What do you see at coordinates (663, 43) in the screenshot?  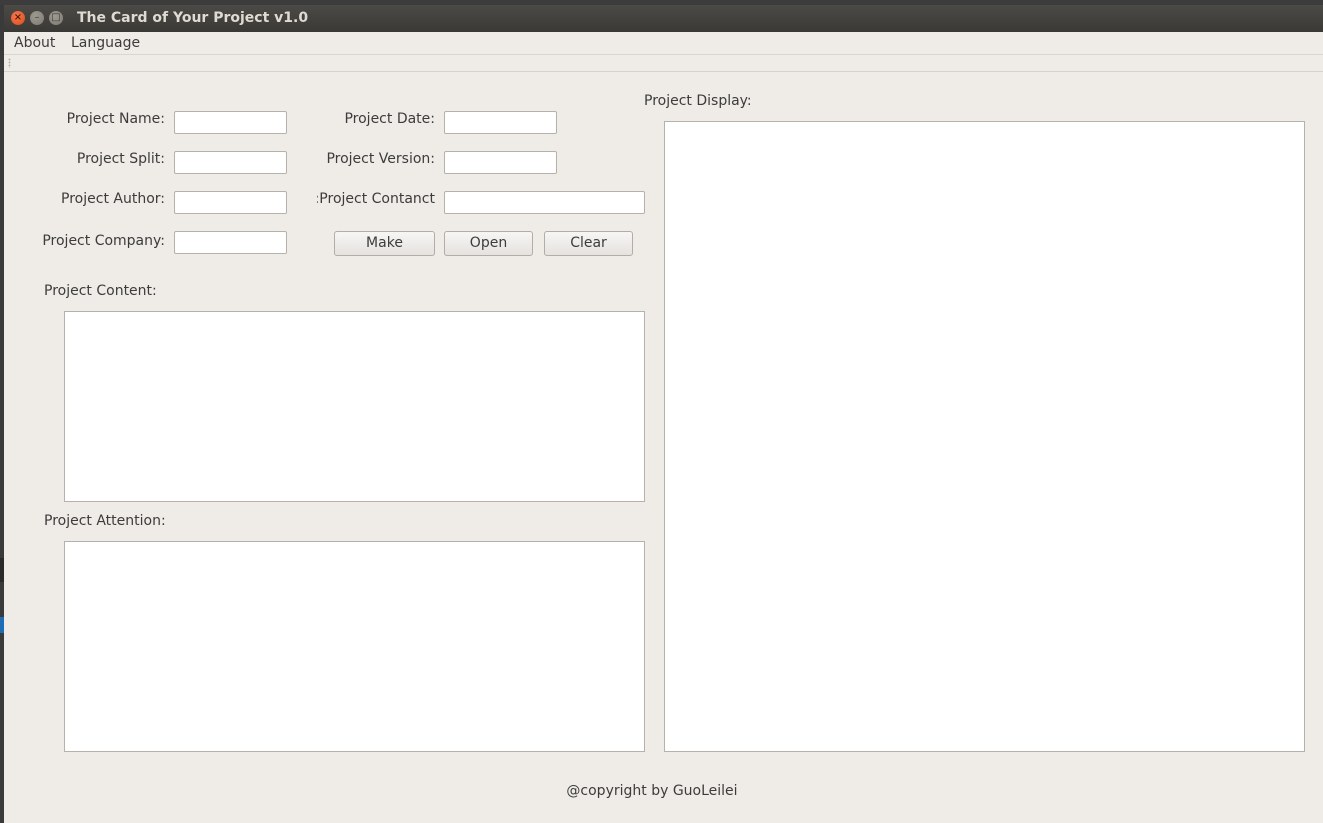 I see `menu-bar: About Language` at bounding box center [663, 43].